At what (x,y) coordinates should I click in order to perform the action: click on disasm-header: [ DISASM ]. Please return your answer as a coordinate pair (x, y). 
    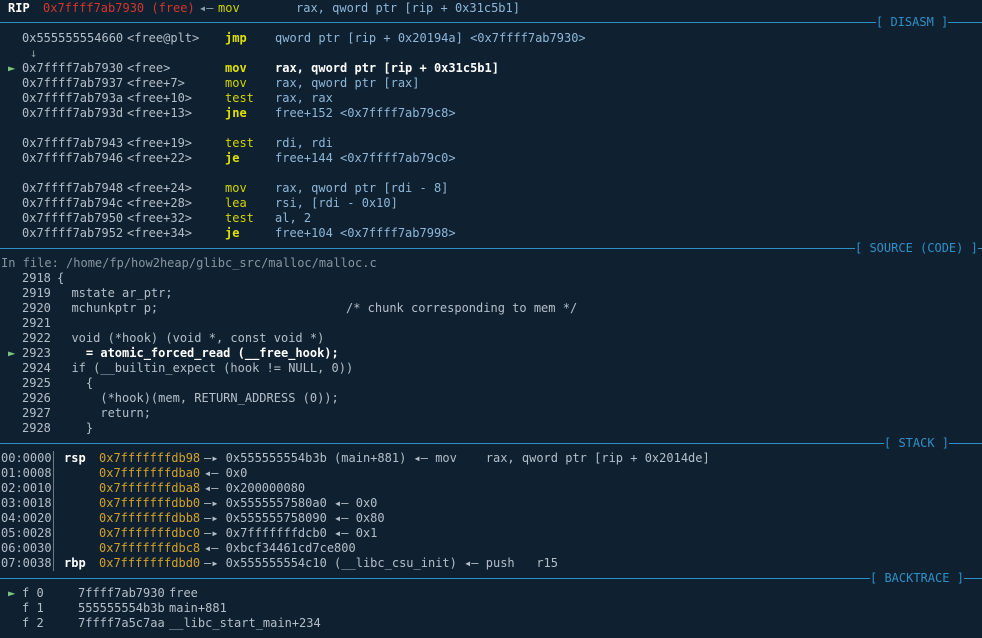
    Looking at the image, I should click on (491, 22).